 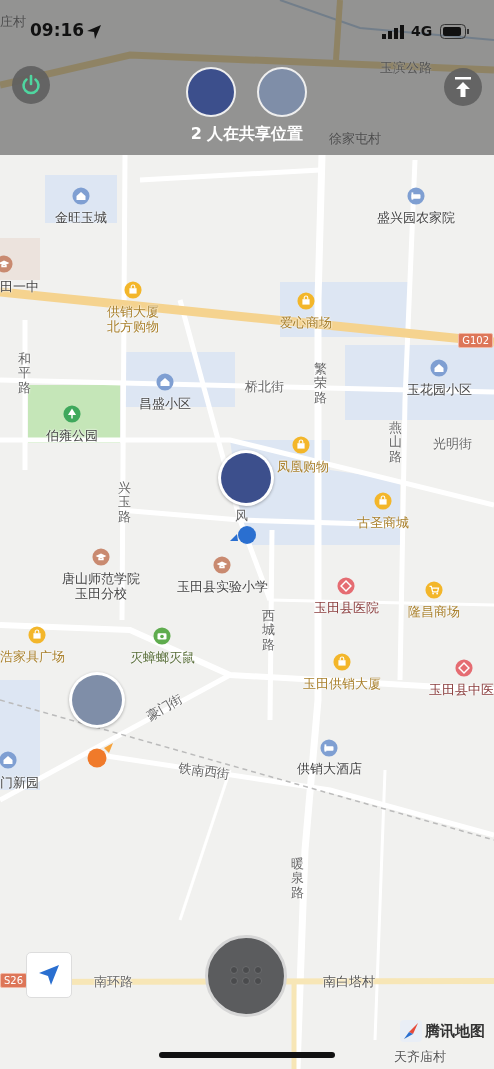 What do you see at coordinates (204, 772) in the screenshot?
I see `road-label: 铁南西街` at bounding box center [204, 772].